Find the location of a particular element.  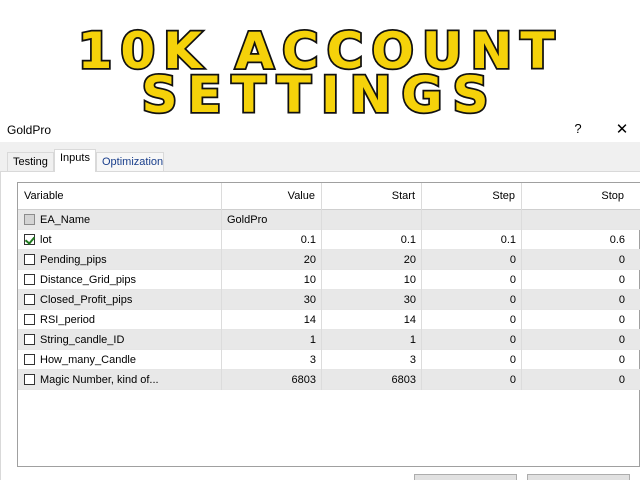

dialog-button-left is located at coordinates (465, 477).